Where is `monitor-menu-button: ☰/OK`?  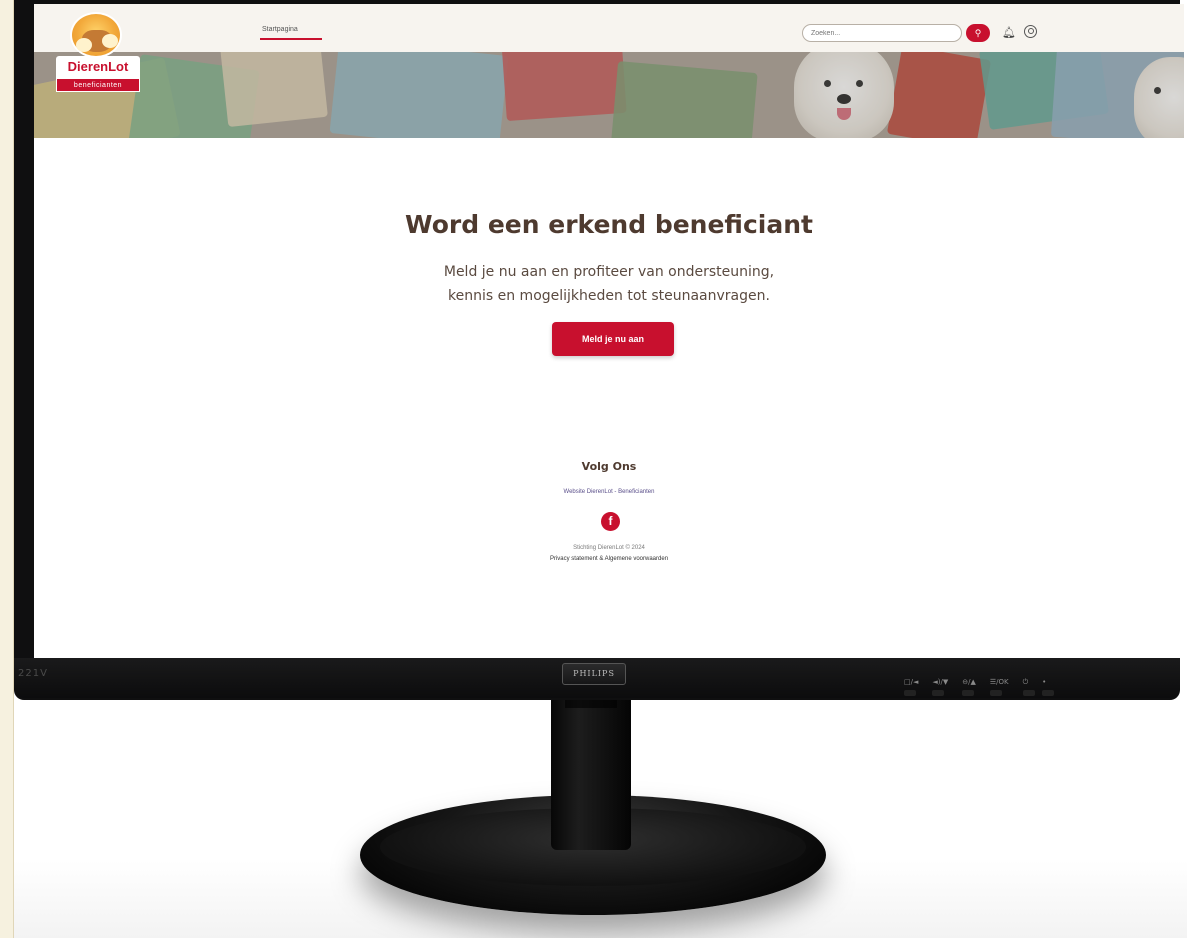
monitor-menu-button: ☰/OK is located at coordinates (999, 687).